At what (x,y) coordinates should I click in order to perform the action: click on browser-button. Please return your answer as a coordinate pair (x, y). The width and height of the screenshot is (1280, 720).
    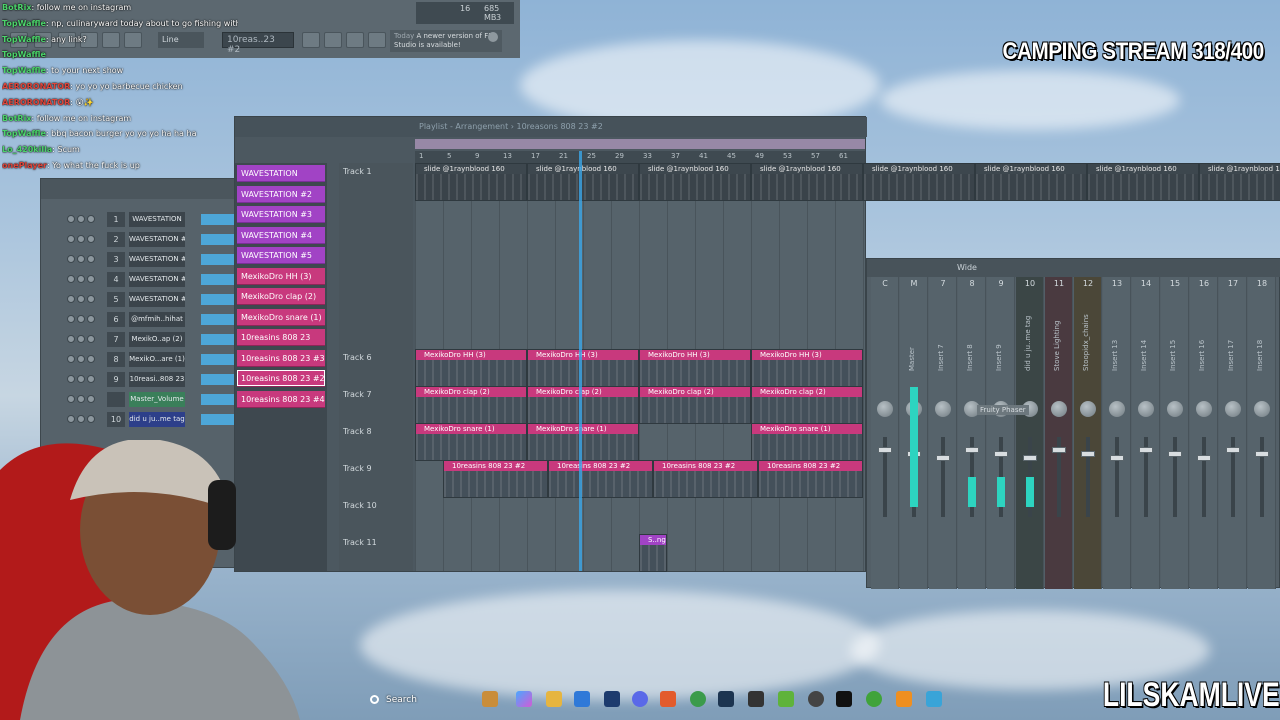
    Looking at the image, I should click on (377, 40).